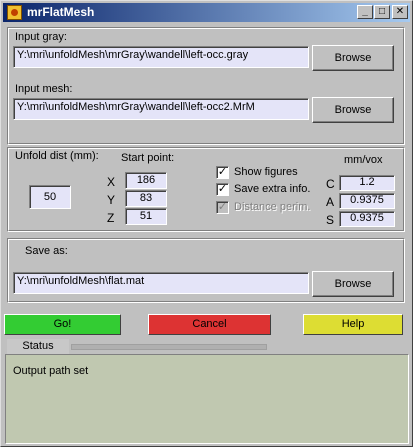  What do you see at coordinates (209, 324) in the screenshot?
I see `cancel-button: Cancel` at bounding box center [209, 324].